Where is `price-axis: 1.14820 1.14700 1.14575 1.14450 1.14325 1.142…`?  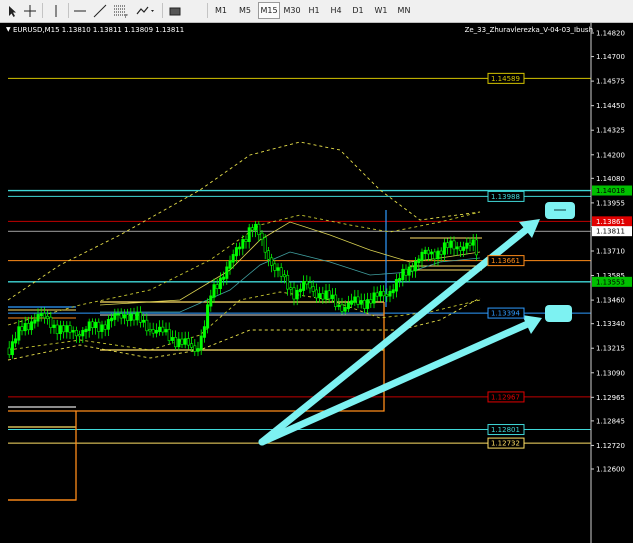 price-axis: 1.14820 1.14700 1.14575 1.14450 1.14325 1.142… is located at coordinates (611, 283).